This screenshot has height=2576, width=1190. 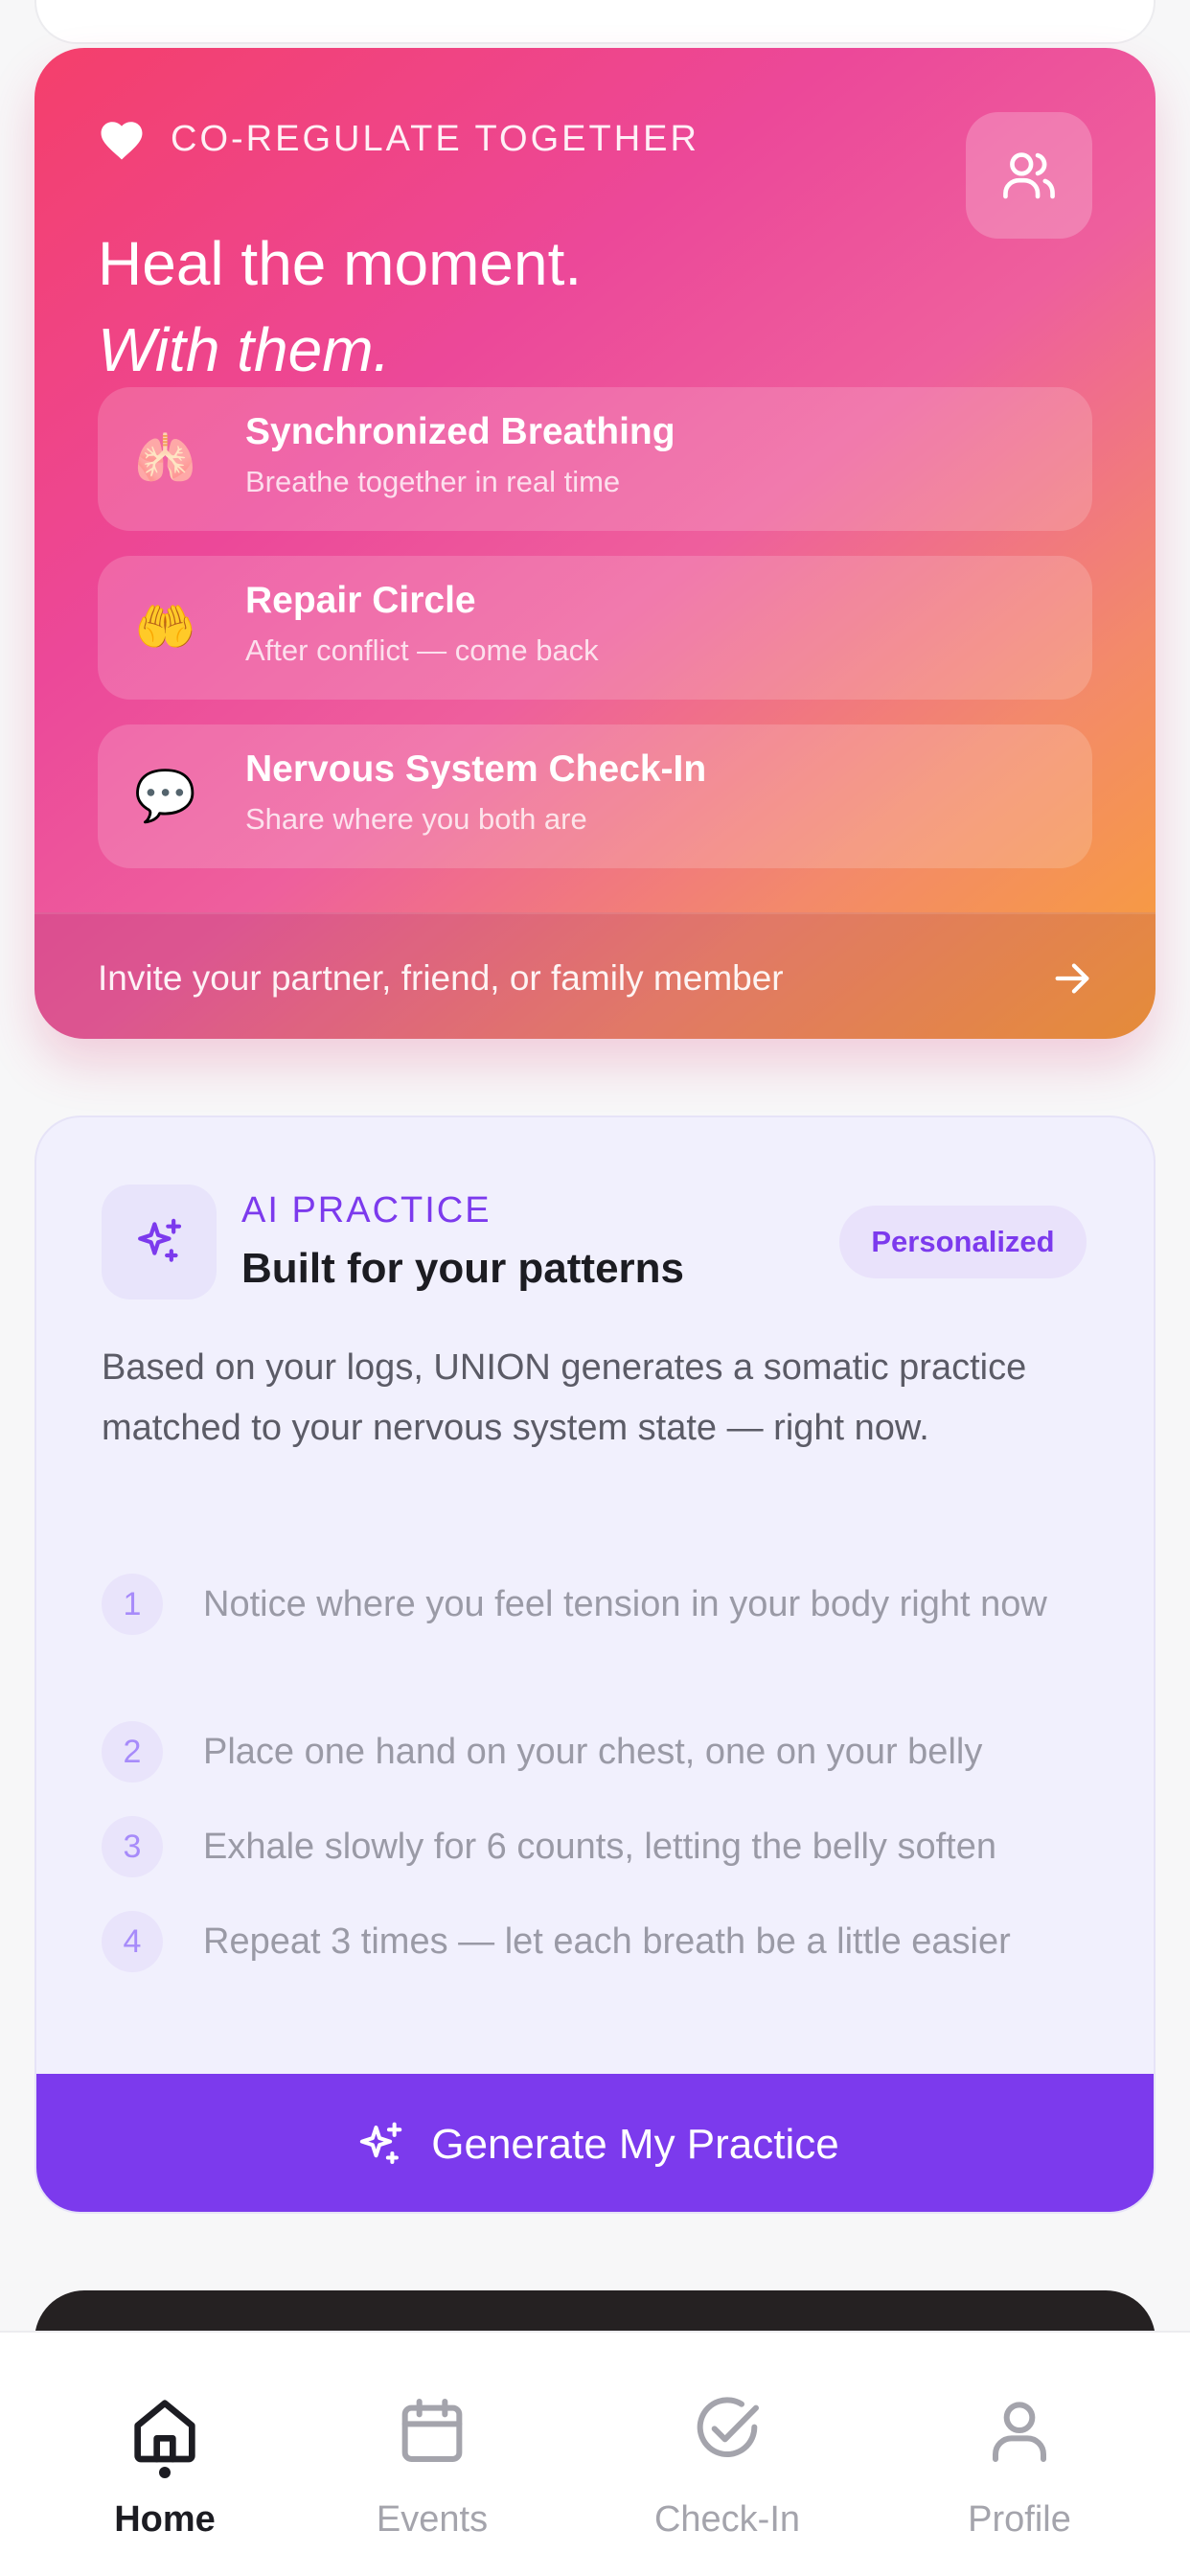 What do you see at coordinates (463, 1268) in the screenshot?
I see `ai-practice-title: Built for your patterns` at bounding box center [463, 1268].